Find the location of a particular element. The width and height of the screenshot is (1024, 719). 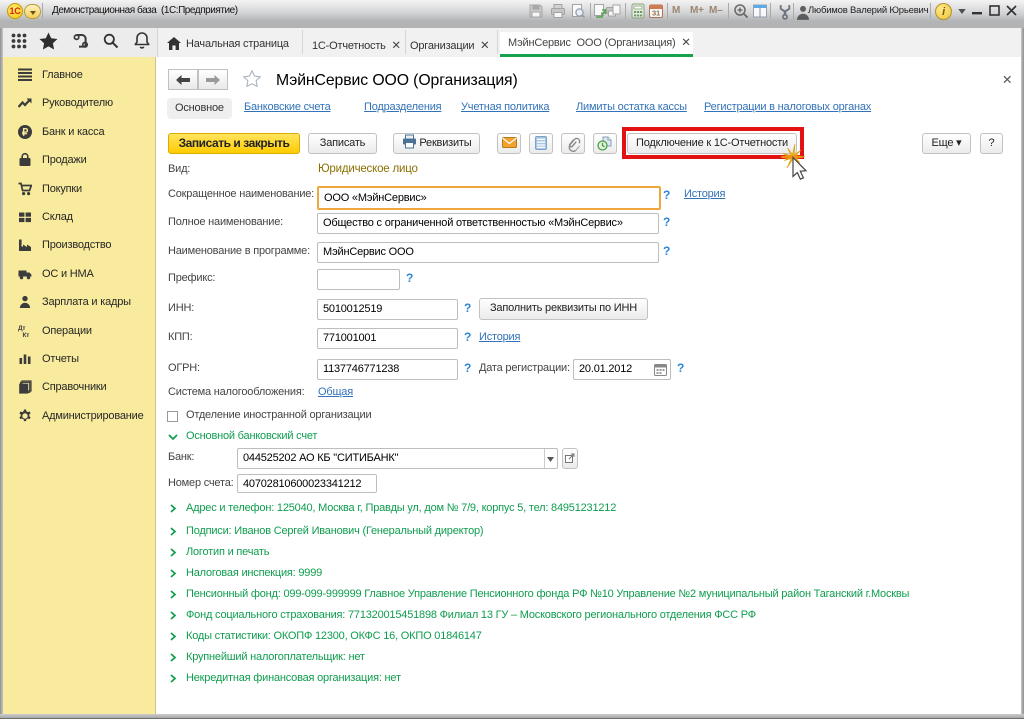

svg-text: Кт is located at coordinates (26, 335).